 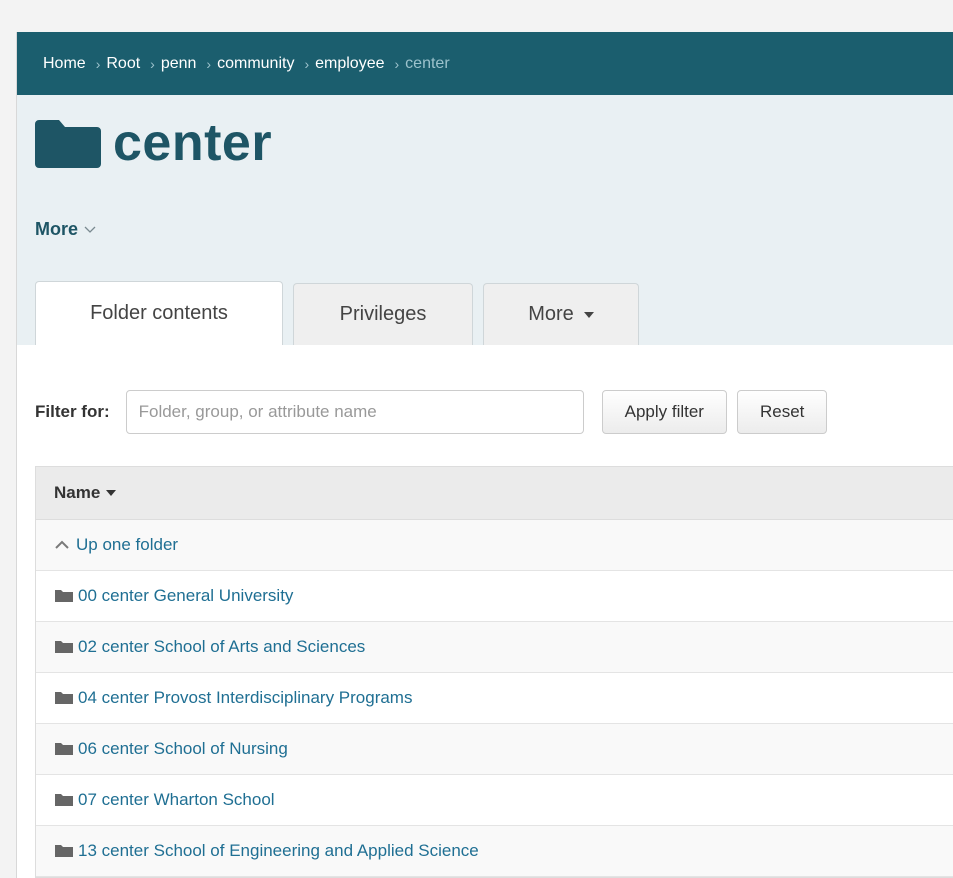 What do you see at coordinates (354, 412) in the screenshot?
I see `filter-input` at bounding box center [354, 412].